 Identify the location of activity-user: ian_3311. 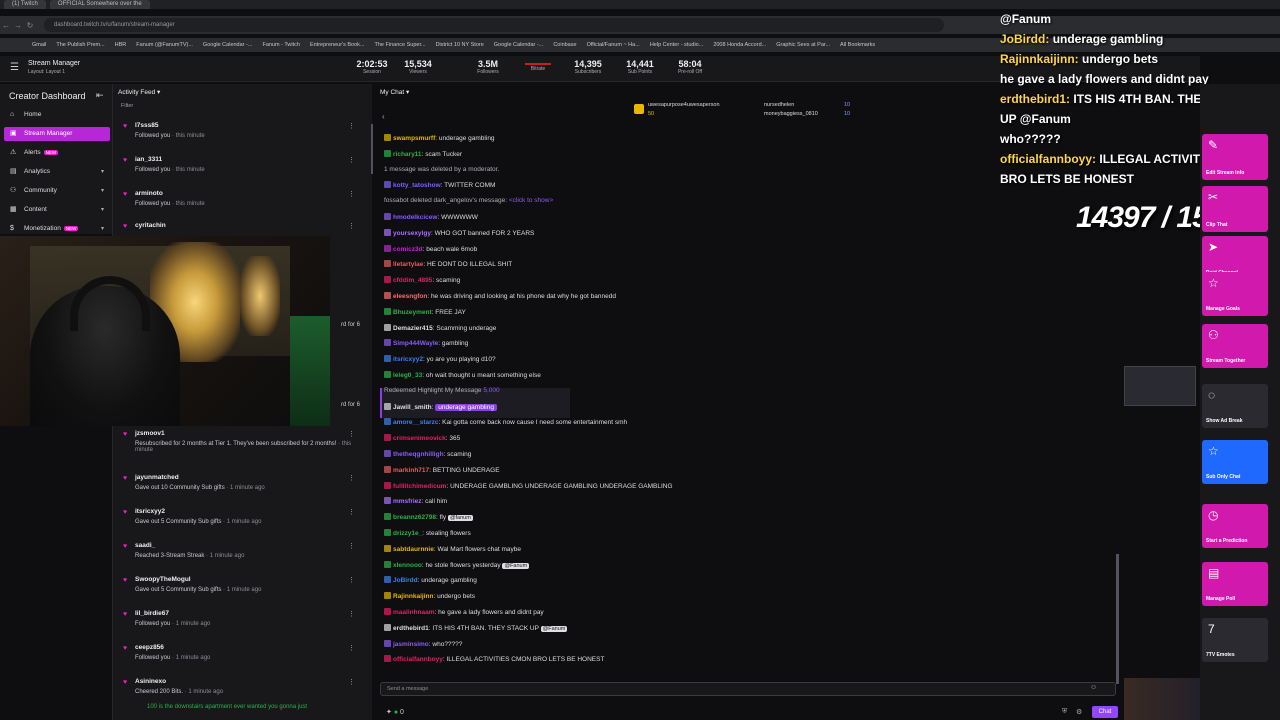
(148, 159).